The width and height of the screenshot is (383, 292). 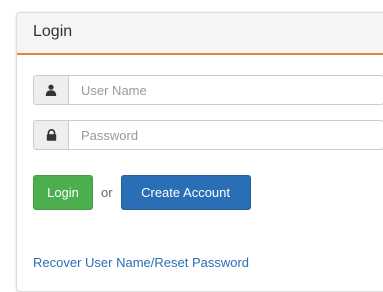 I want to click on login-button: Login, so click(x=63, y=192).